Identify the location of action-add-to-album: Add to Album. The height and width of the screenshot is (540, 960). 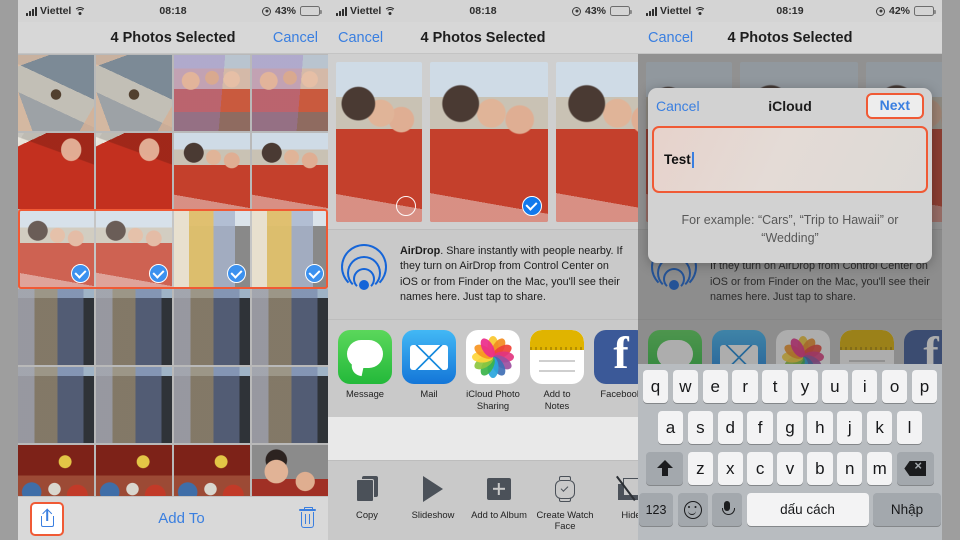
(499, 502).